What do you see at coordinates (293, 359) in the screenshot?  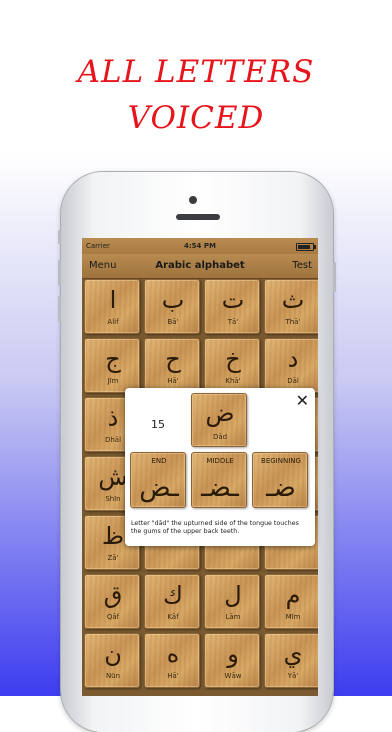 I see `letter-glyph: د` at bounding box center [293, 359].